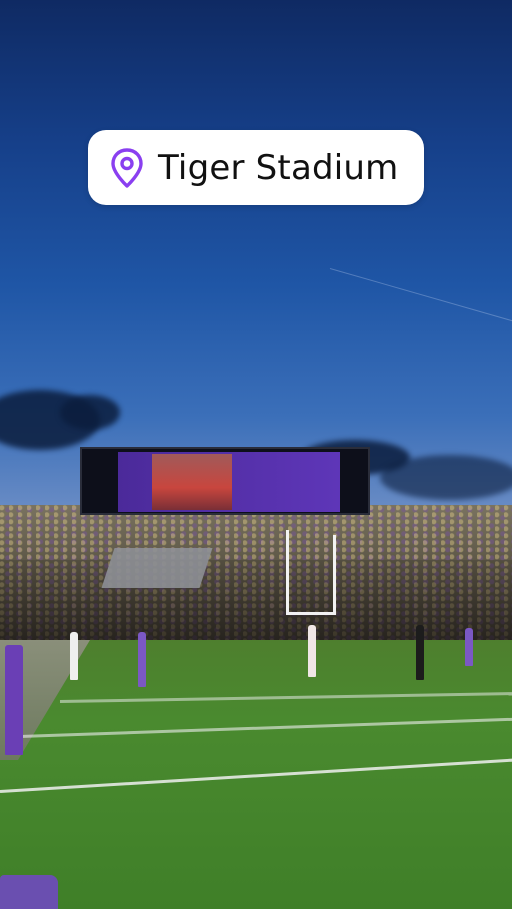  What do you see at coordinates (334, 575) in the screenshot?
I see `goalpost-right` at bounding box center [334, 575].